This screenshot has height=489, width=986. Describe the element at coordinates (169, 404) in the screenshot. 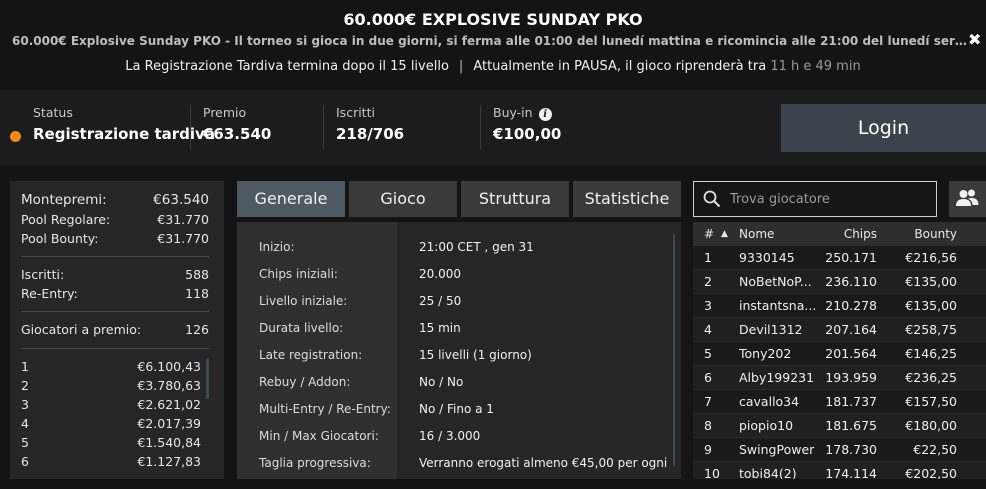

I see `payout-amount: €2.621,02` at that location.